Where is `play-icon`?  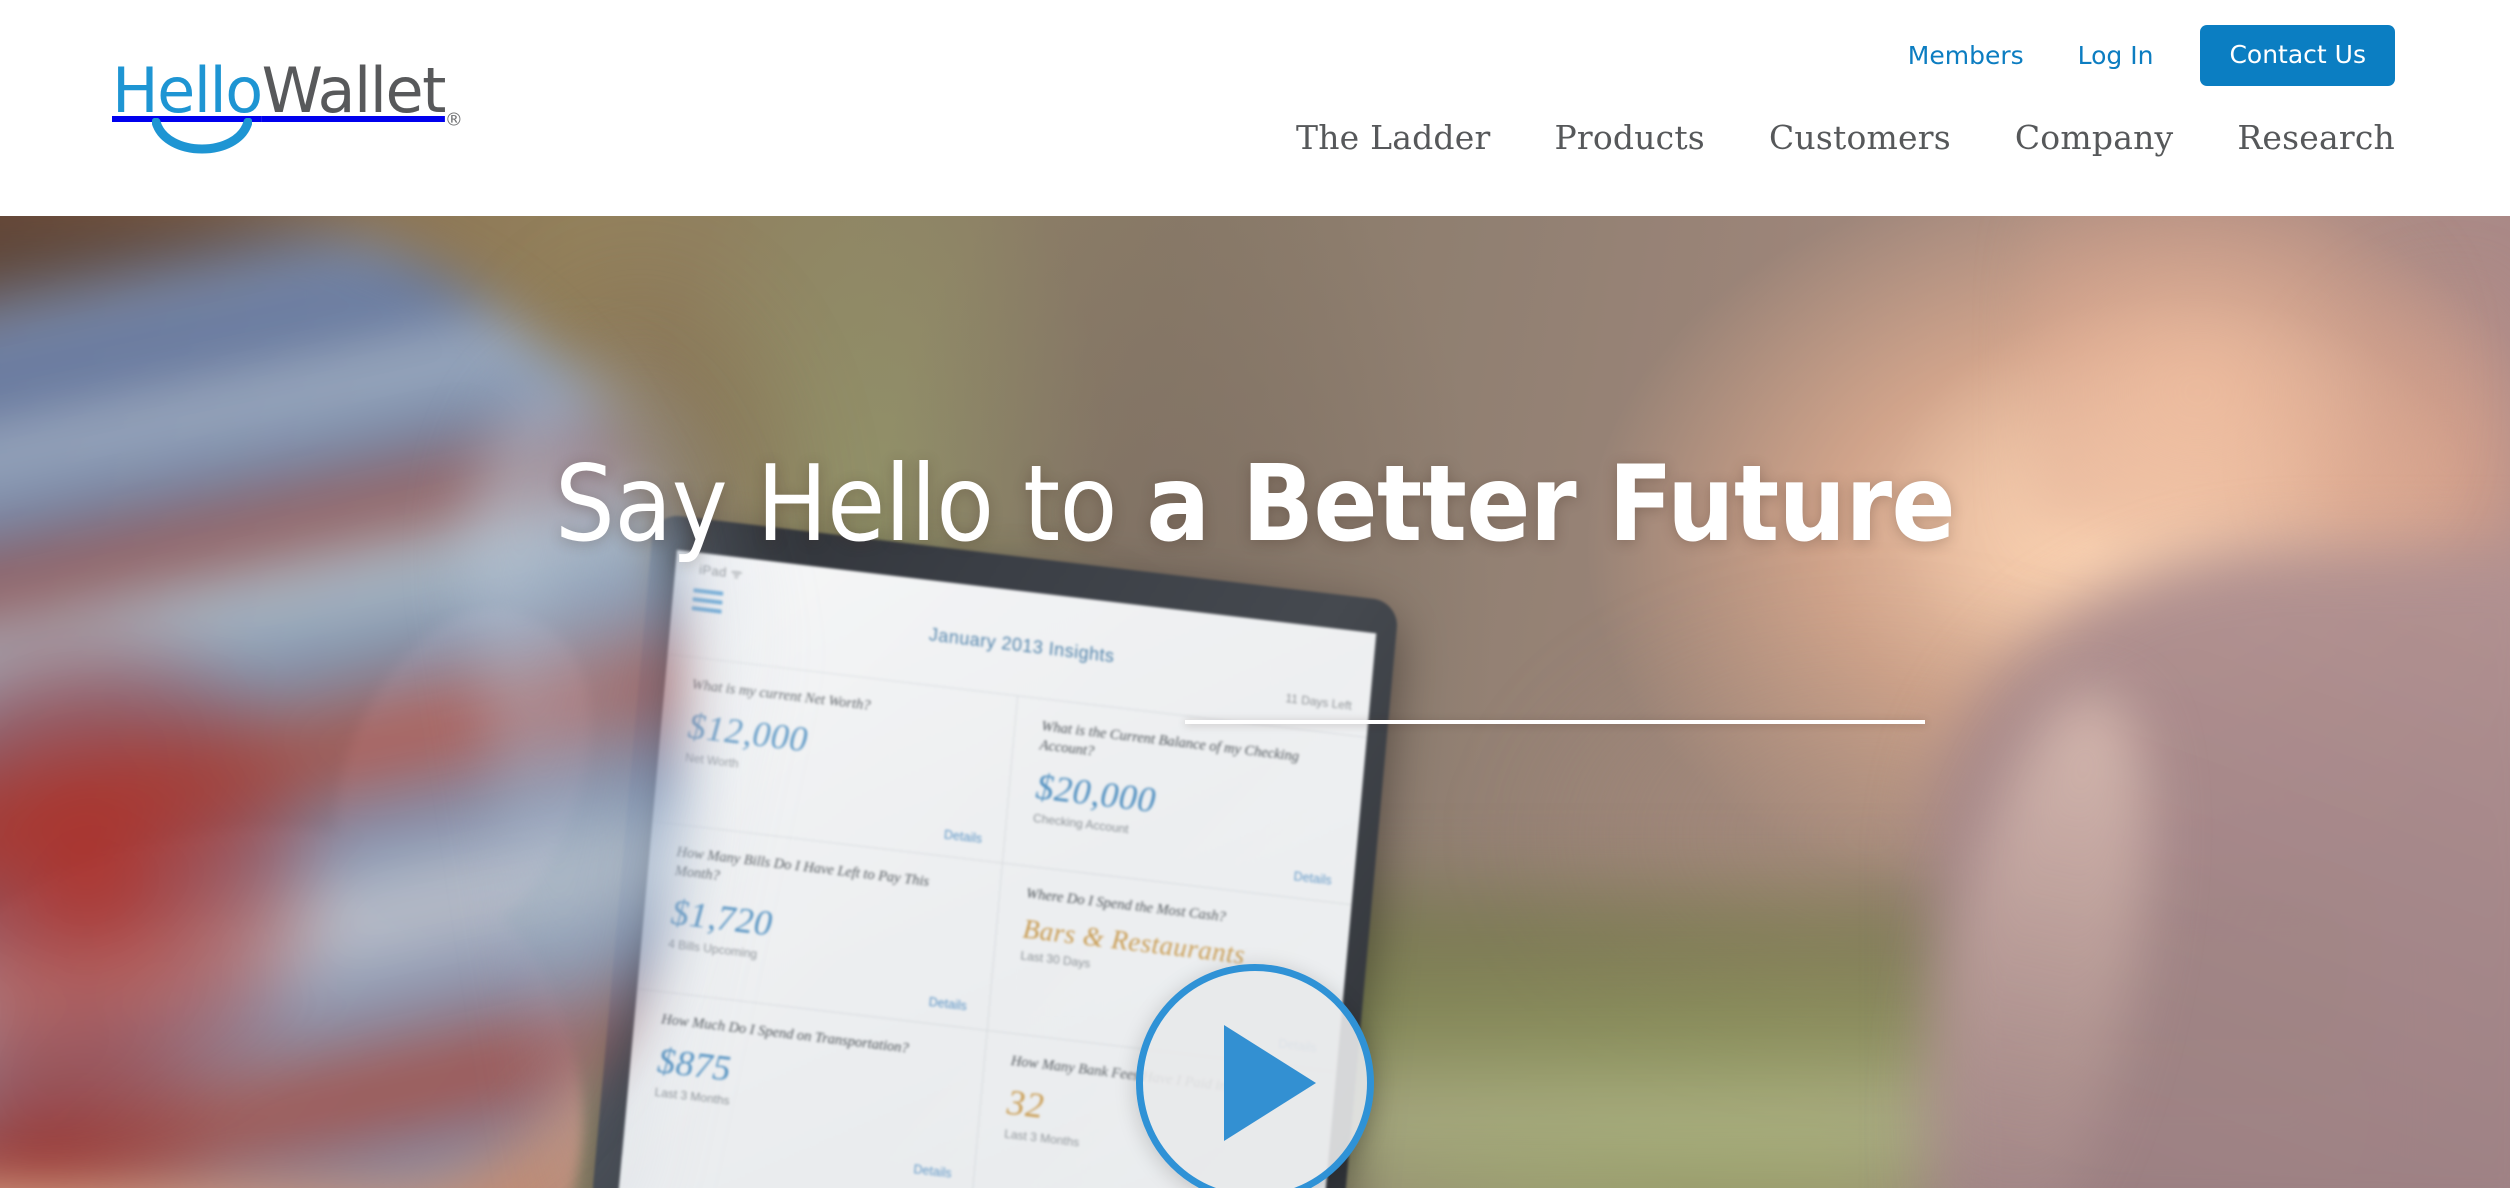
play-icon is located at coordinates (1270, 1083).